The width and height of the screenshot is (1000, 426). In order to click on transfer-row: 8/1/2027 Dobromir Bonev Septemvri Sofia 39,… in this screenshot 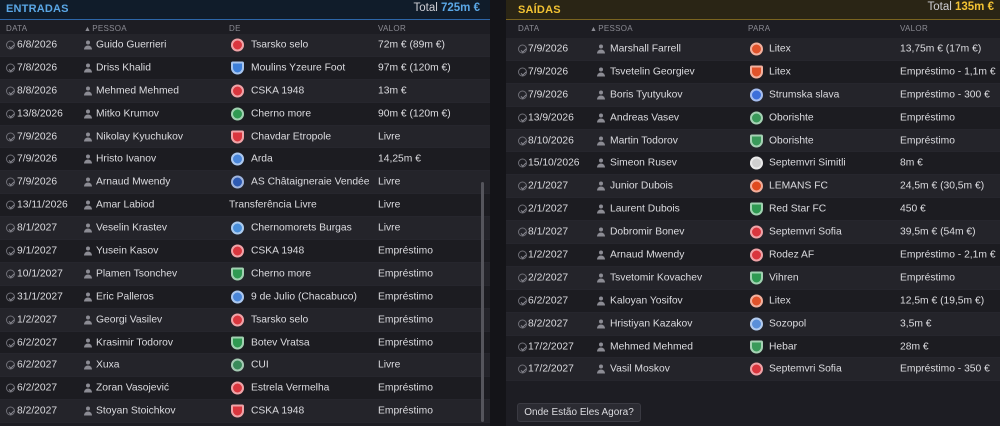, I will do `click(753, 233)`.